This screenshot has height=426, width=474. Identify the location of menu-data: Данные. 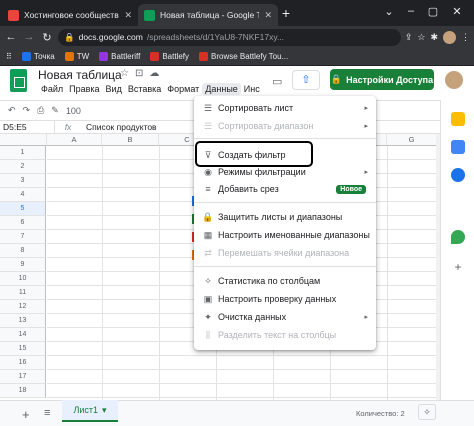
(221, 89).